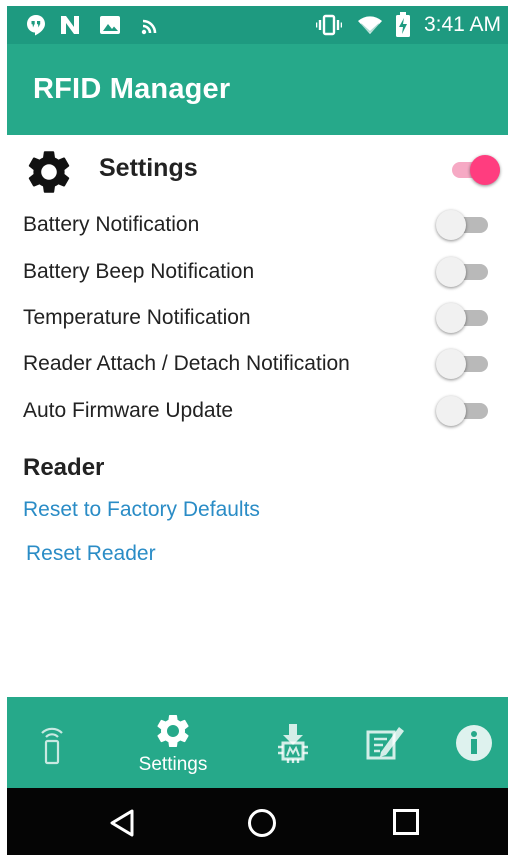 The image size is (515, 861). I want to click on status-bar: 3:41 AM, so click(257, 25).